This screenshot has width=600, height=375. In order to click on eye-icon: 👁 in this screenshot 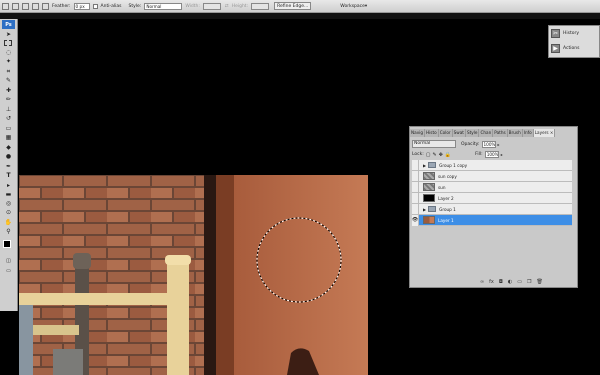, I will do `click(415, 220)`.